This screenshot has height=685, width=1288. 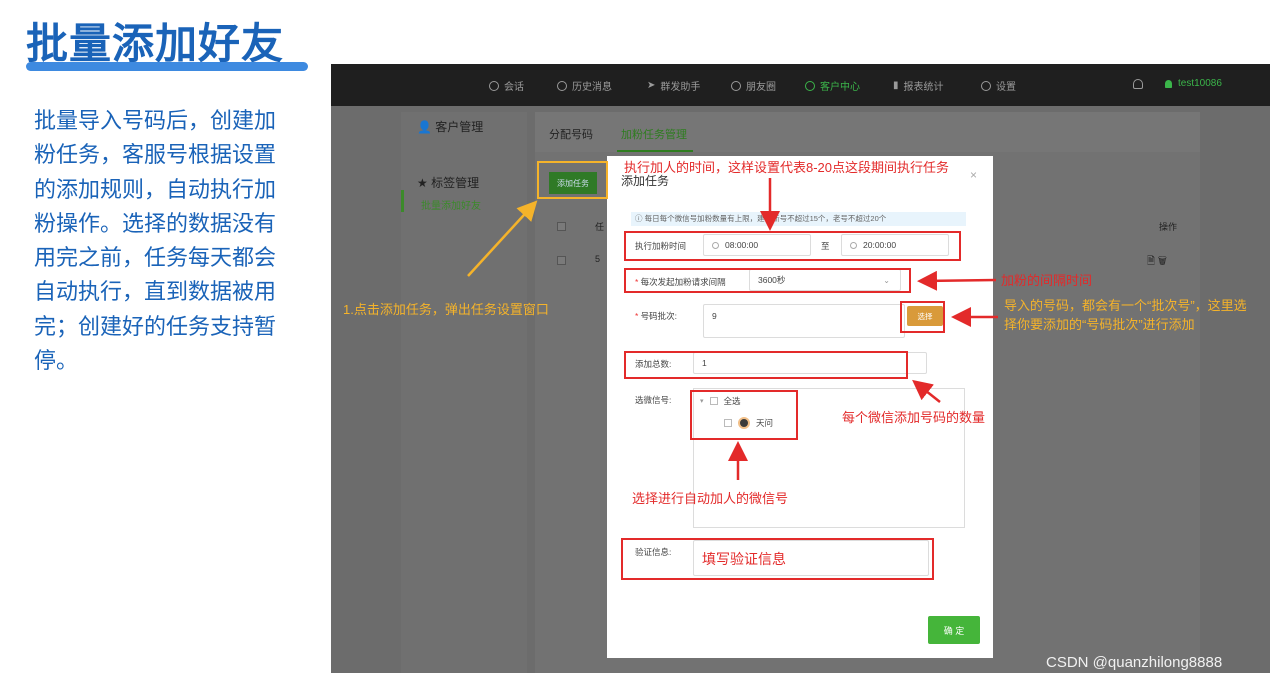 What do you see at coordinates (167, 66) in the screenshot?
I see `title-underline` at bounding box center [167, 66].